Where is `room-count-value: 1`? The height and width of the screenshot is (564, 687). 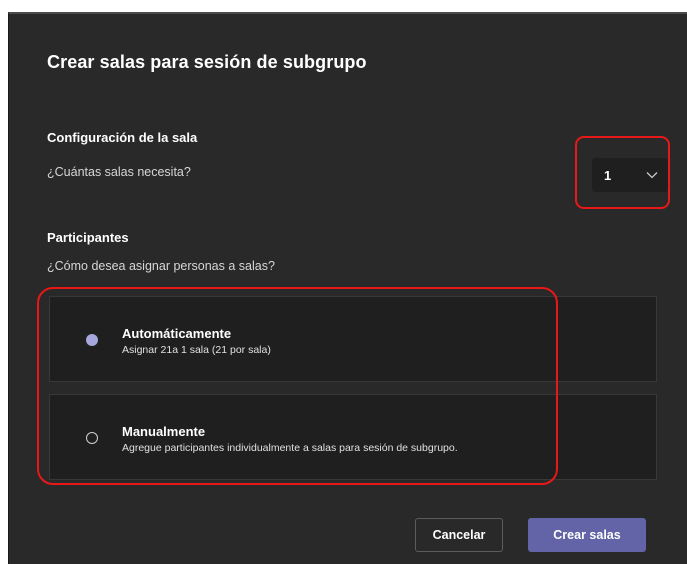
room-count-value: 1 is located at coordinates (608, 175).